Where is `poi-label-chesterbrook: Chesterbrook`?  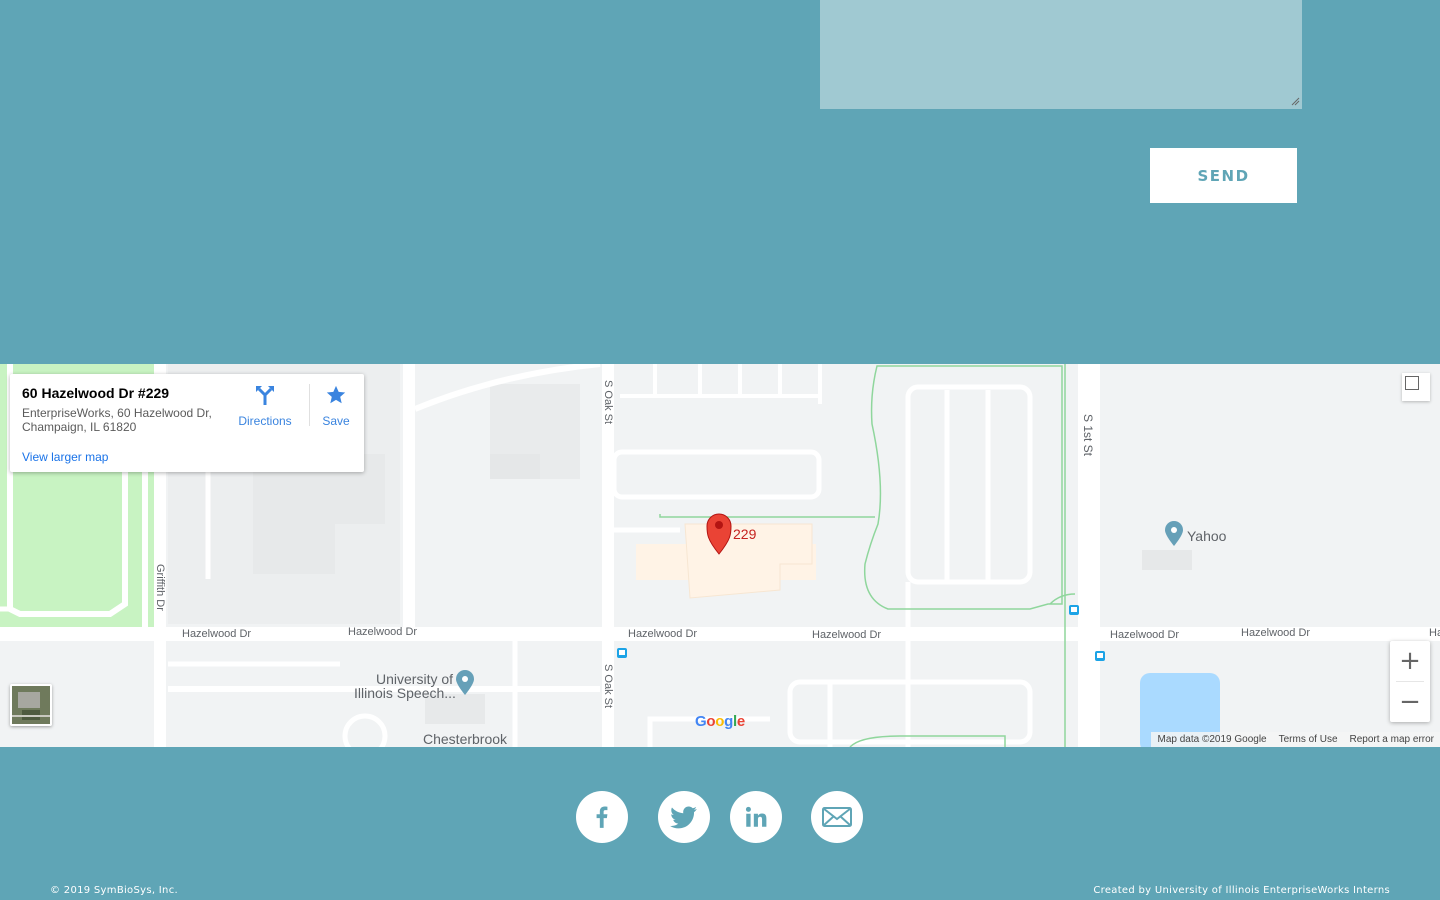
poi-label-chesterbrook: Chesterbrook is located at coordinates (465, 739).